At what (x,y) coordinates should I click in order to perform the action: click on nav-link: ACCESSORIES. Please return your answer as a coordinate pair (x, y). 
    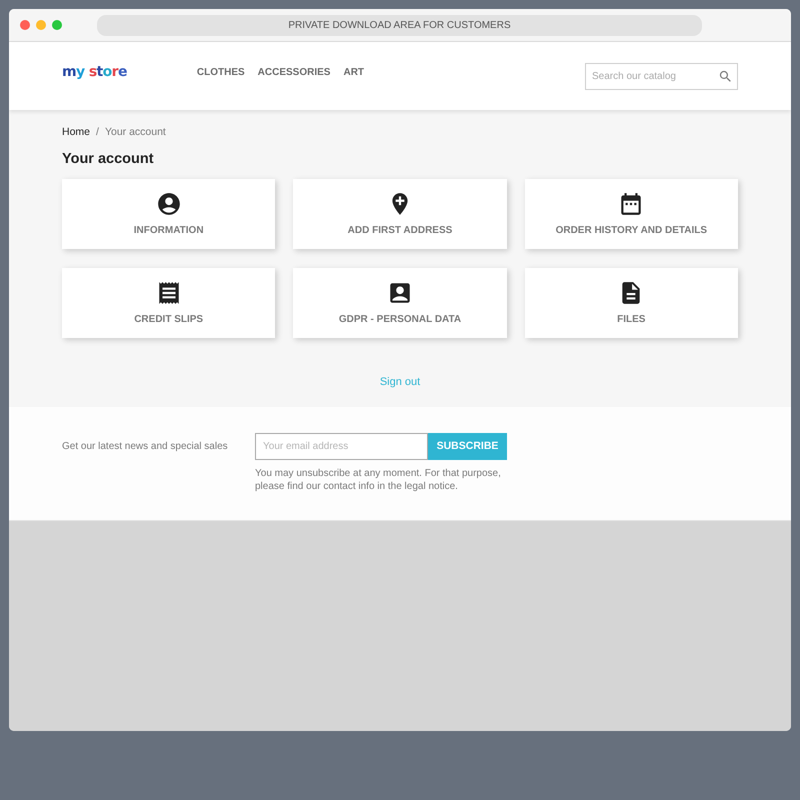
    Looking at the image, I should click on (294, 72).